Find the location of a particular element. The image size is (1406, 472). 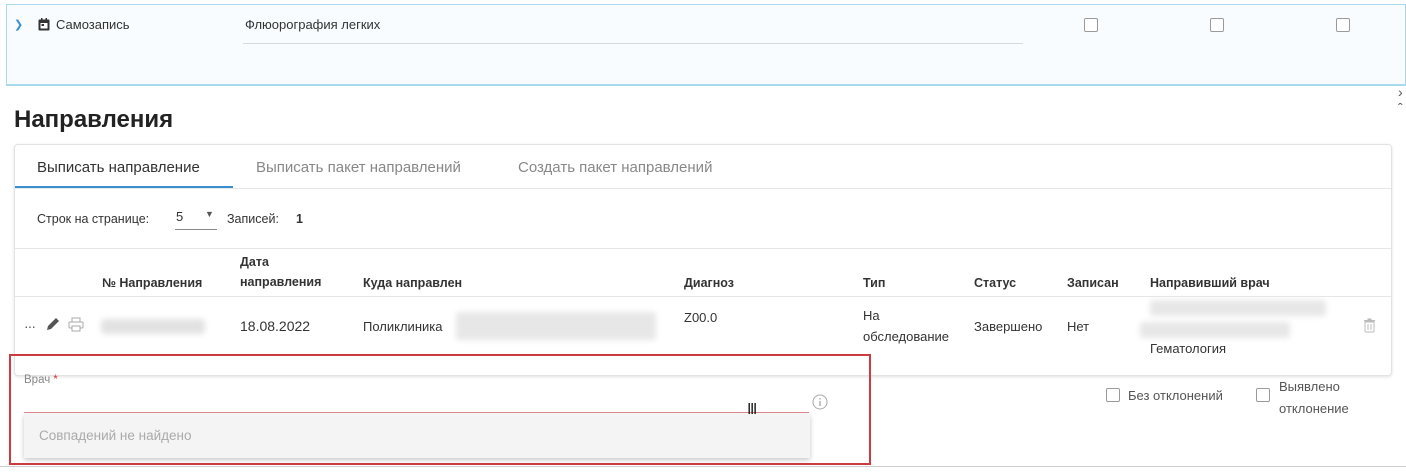

deviation-found-checkbox is located at coordinates (1263, 395).